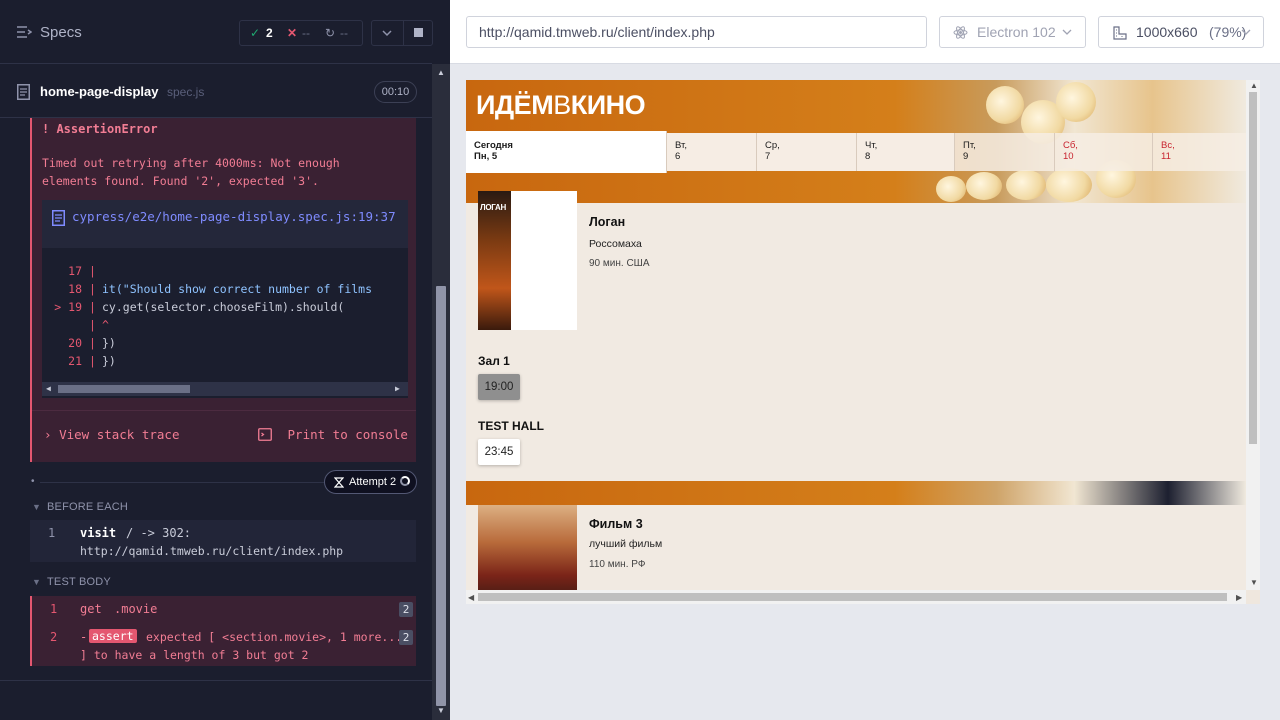 This screenshot has height=720, width=1280. What do you see at coordinates (1199, 152) in the screenshot?
I see `day-tab: Вс, 11` at bounding box center [1199, 152].